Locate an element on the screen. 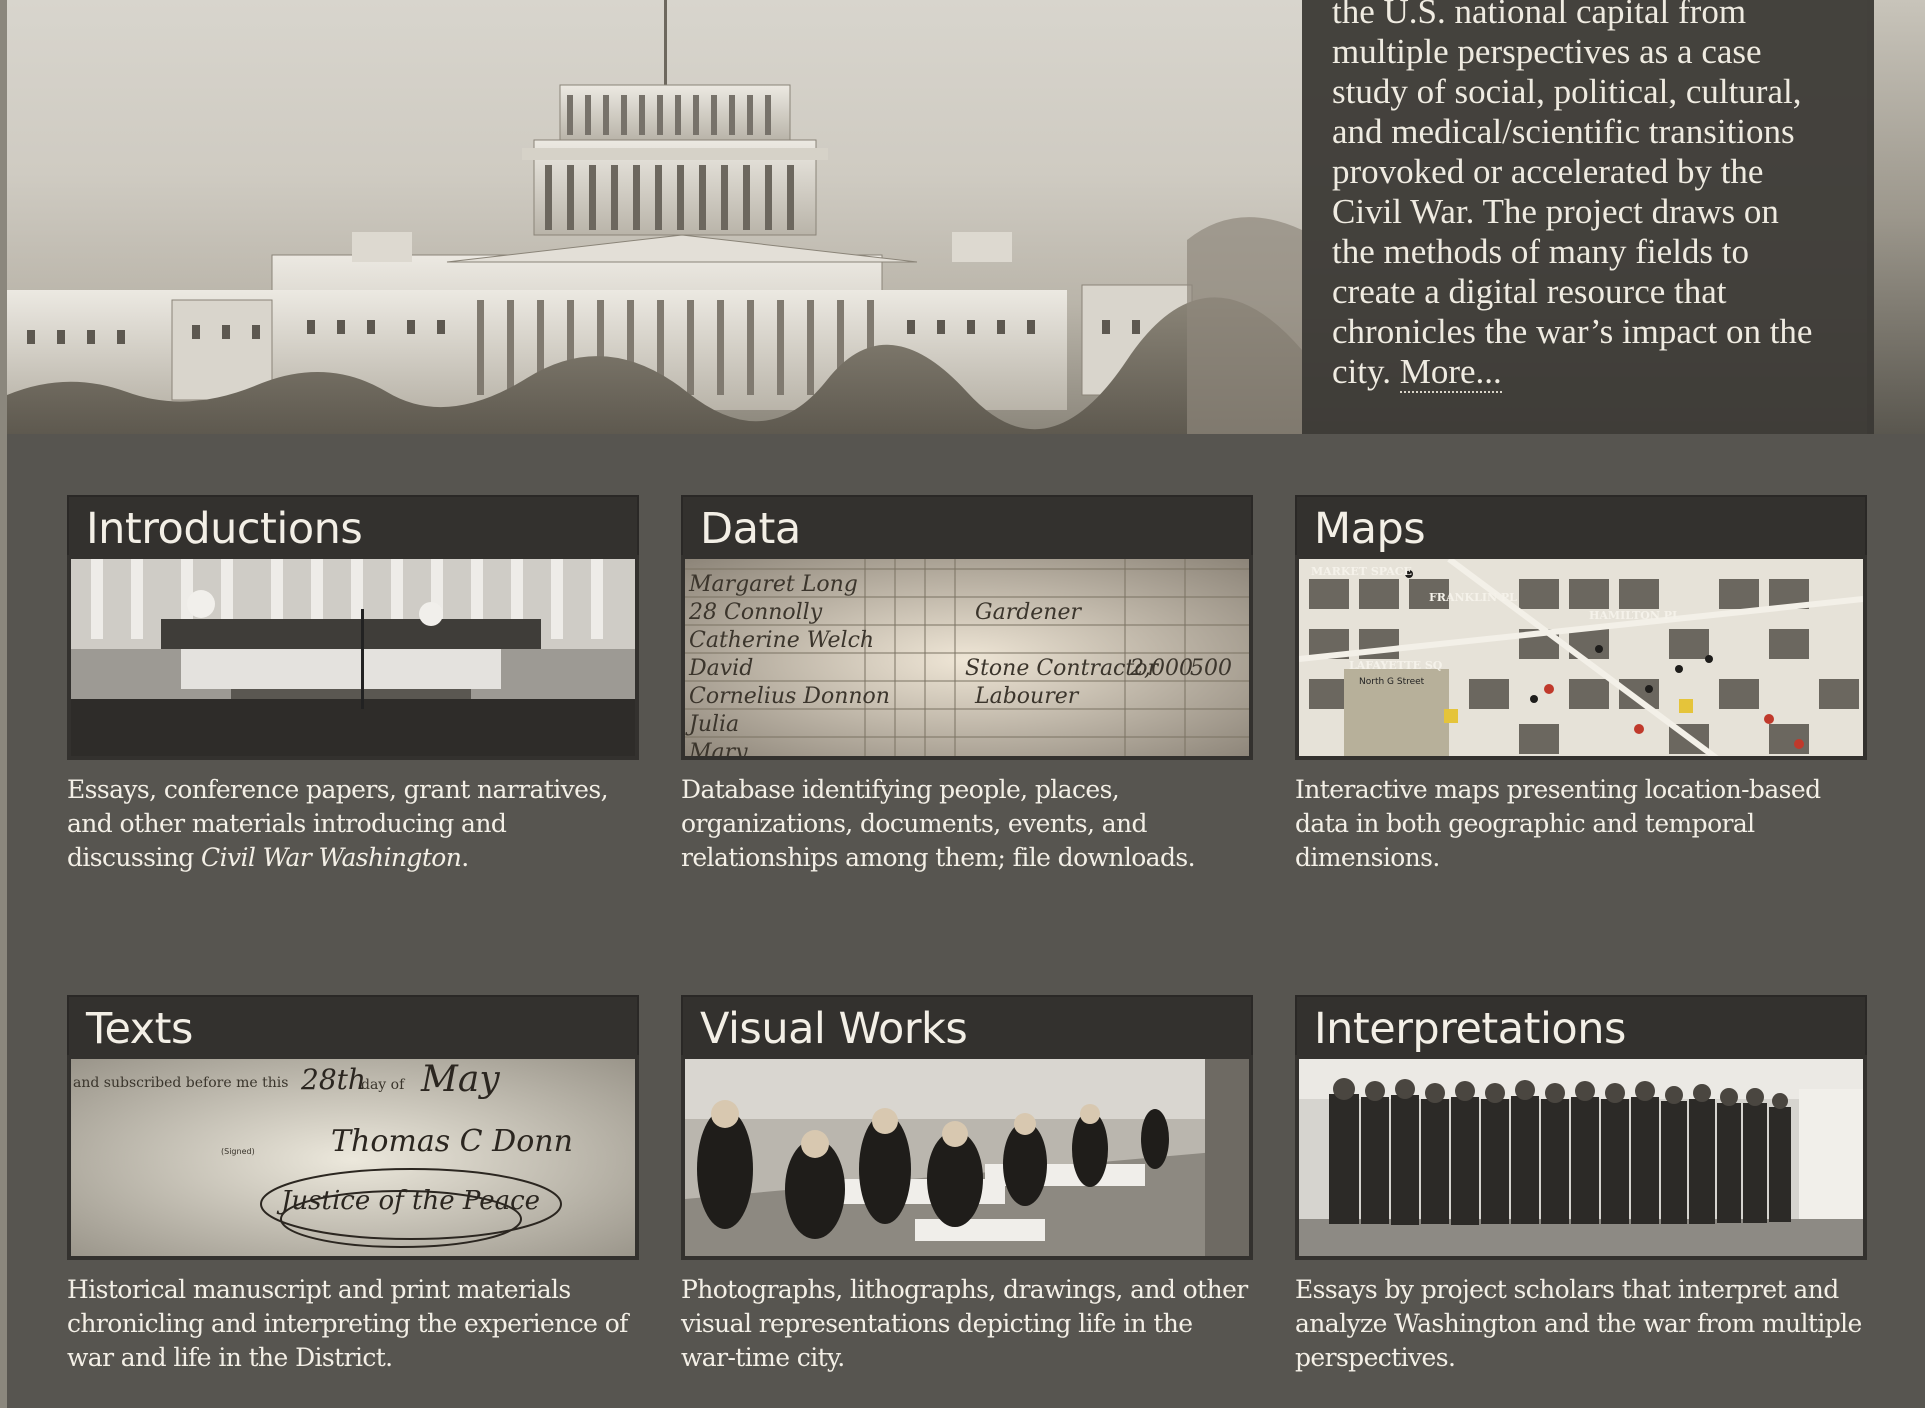  svg-text: HAMILTON PL is located at coordinates (1634, 615).